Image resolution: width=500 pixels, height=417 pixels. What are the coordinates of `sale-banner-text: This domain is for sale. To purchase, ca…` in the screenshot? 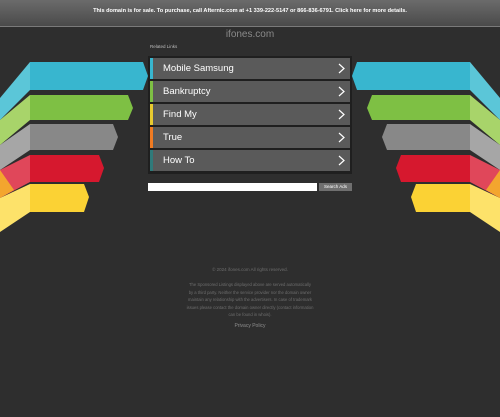 It's located at (250, 11).